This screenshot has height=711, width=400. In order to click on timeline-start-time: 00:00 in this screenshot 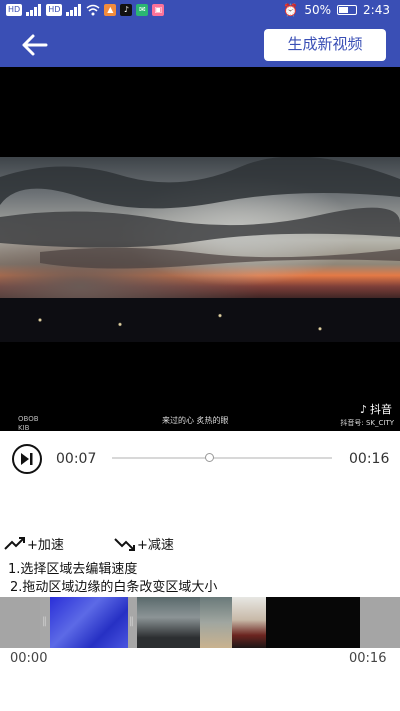, I will do `click(29, 658)`.